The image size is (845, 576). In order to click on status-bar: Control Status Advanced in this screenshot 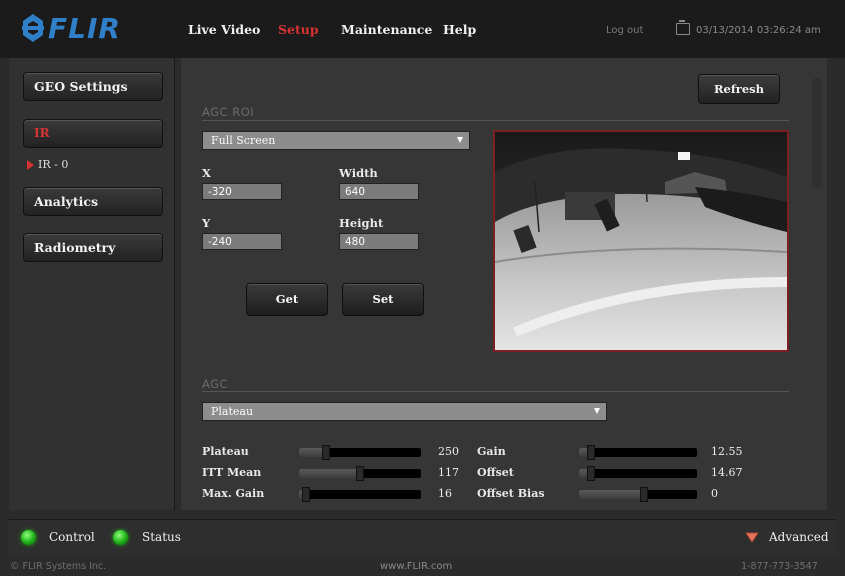, I will do `click(422, 537)`.